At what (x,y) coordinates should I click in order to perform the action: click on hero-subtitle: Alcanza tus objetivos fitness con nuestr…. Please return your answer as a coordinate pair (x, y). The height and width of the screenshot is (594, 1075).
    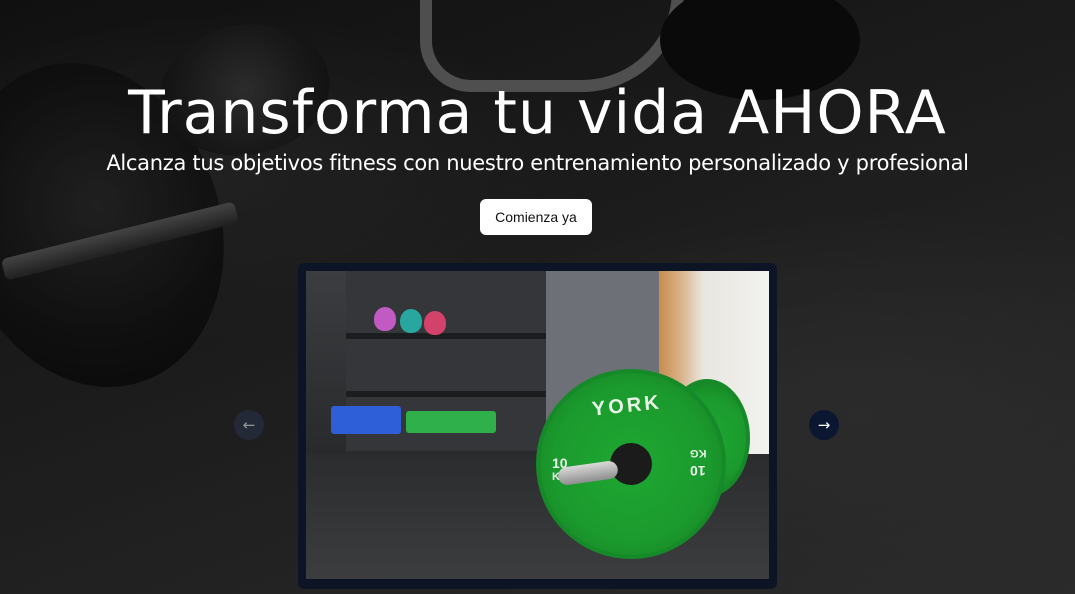
    Looking at the image, I should click on (537, 163).